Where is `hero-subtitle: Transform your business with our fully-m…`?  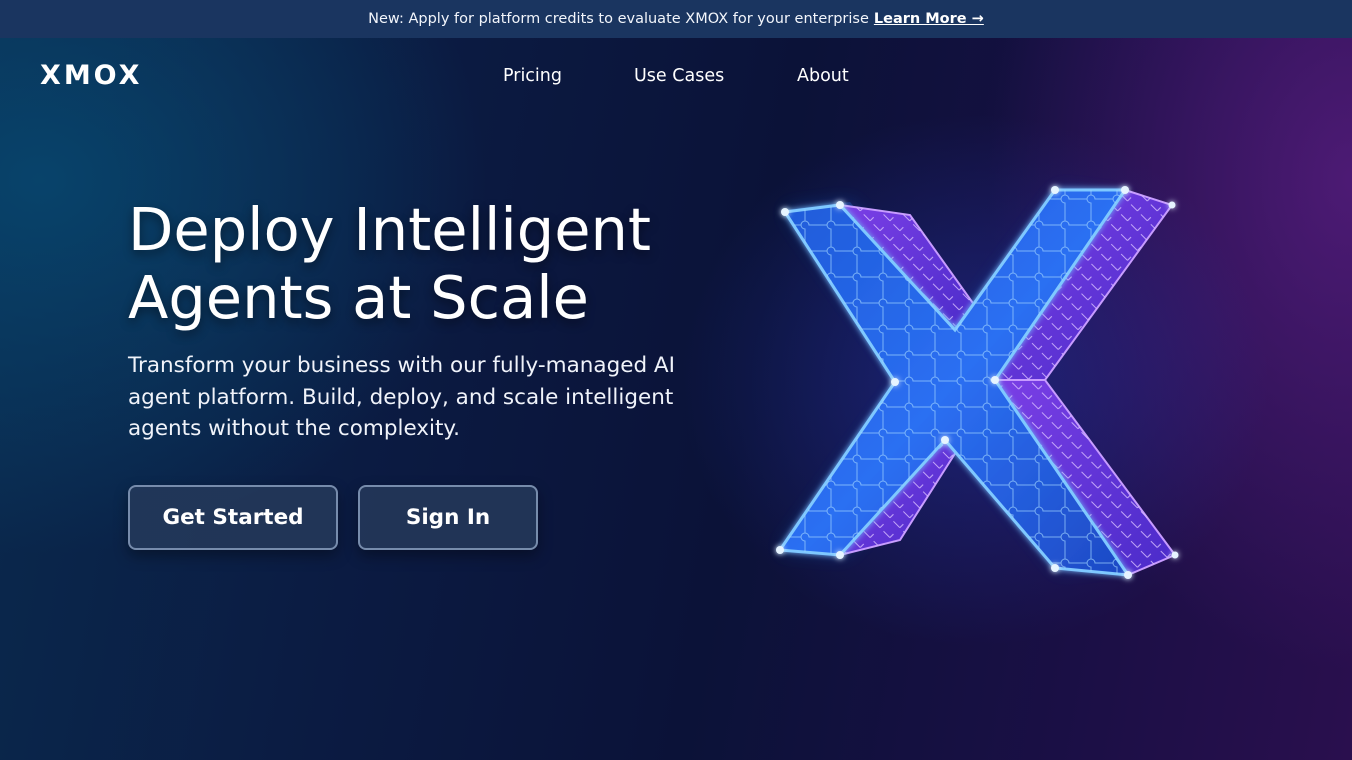 hero-subtitle: Transform your business with our fully-m… is located at coordinates (401, 397).